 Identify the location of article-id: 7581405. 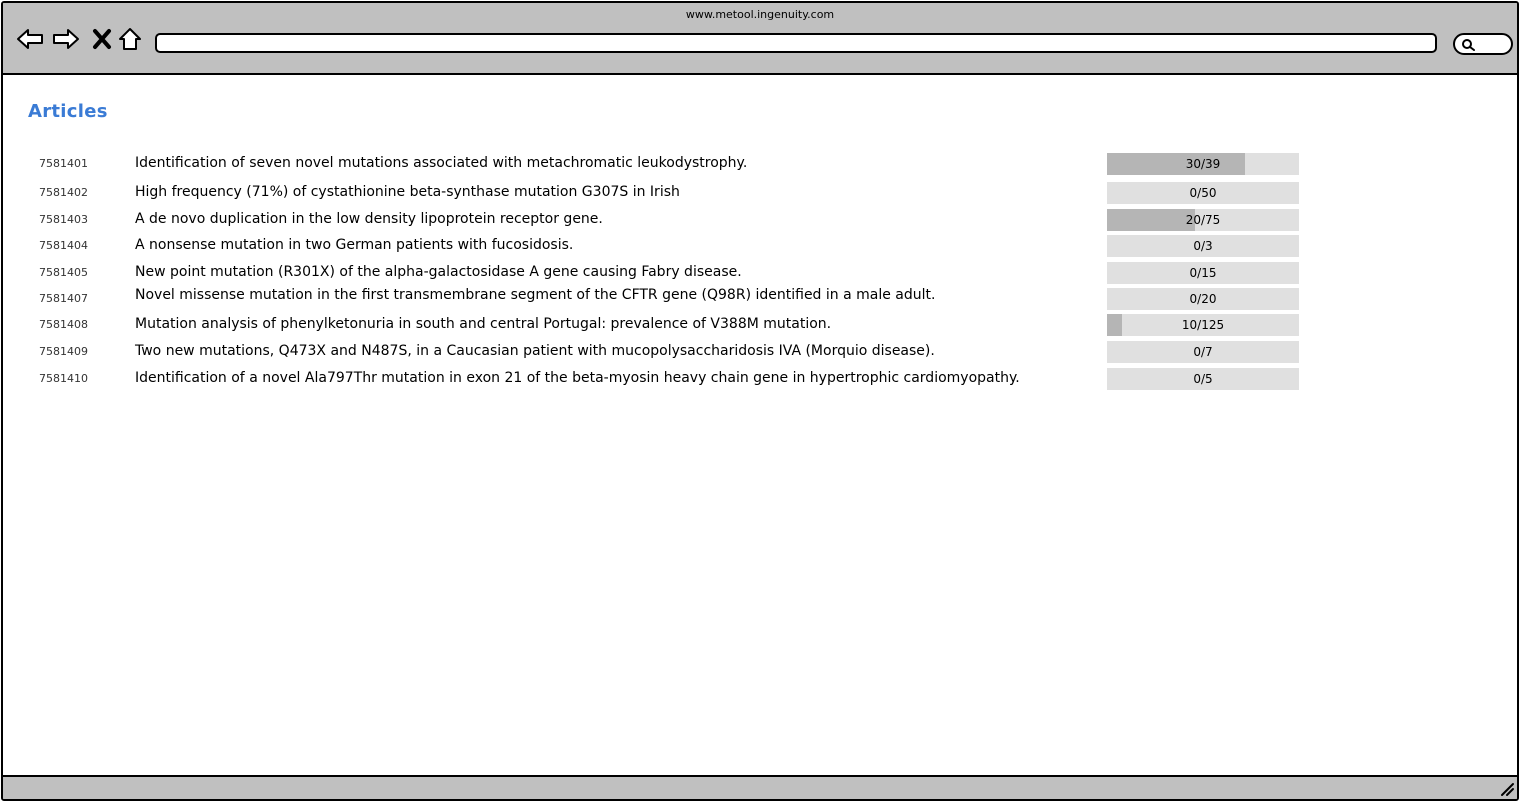
(63, 272).